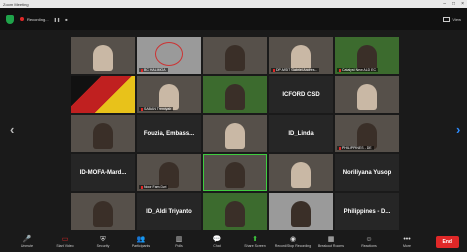 This screenshot has height=252, width=467. I want to click on participant-name-display: Noriliyana Yusop, so click(367, 172).